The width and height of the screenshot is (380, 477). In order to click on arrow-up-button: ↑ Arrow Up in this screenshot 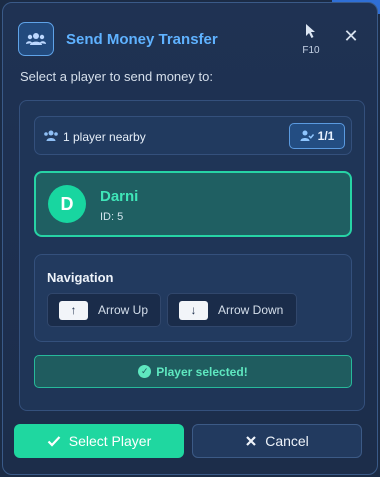, I will do `click(104, 310)`.